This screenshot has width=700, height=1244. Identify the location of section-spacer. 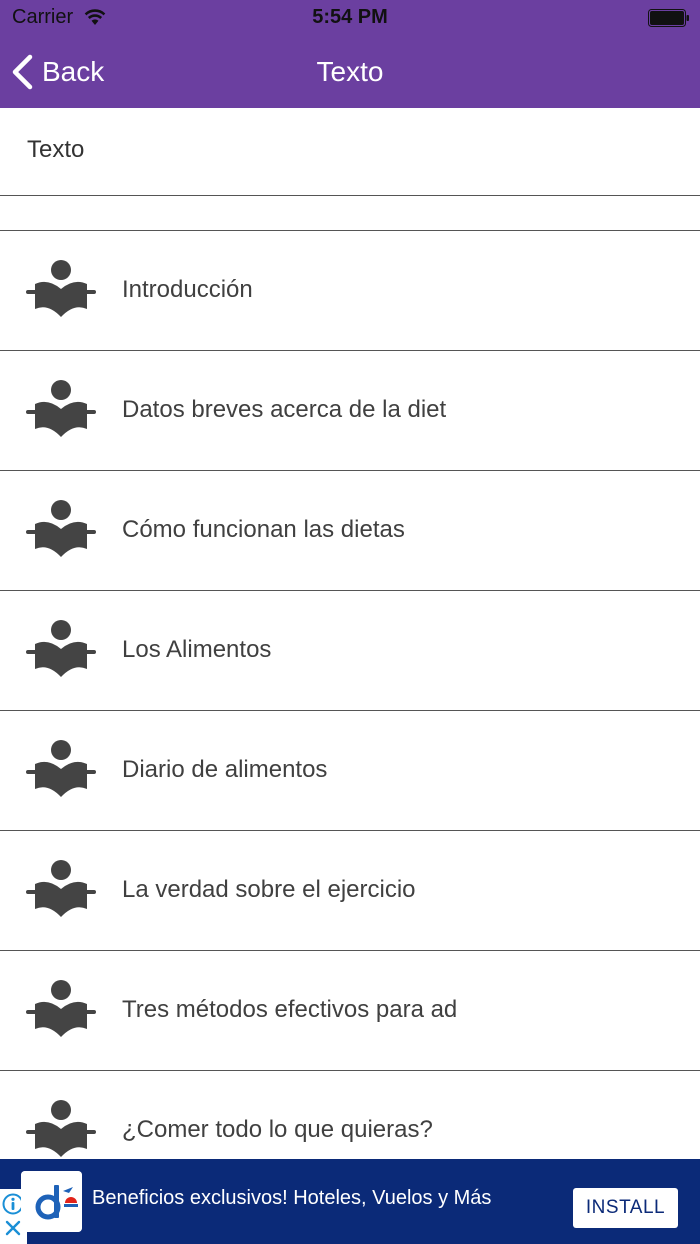
(350, 213).